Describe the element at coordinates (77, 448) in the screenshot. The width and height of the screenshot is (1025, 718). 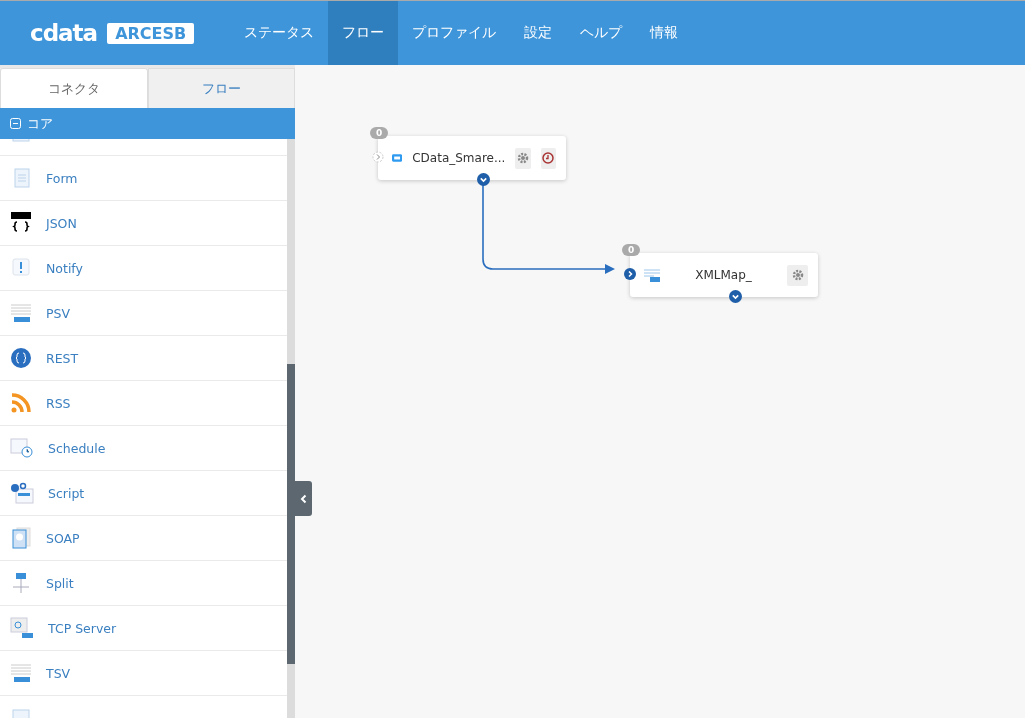
I see `connector-label: Schedule` at that location.